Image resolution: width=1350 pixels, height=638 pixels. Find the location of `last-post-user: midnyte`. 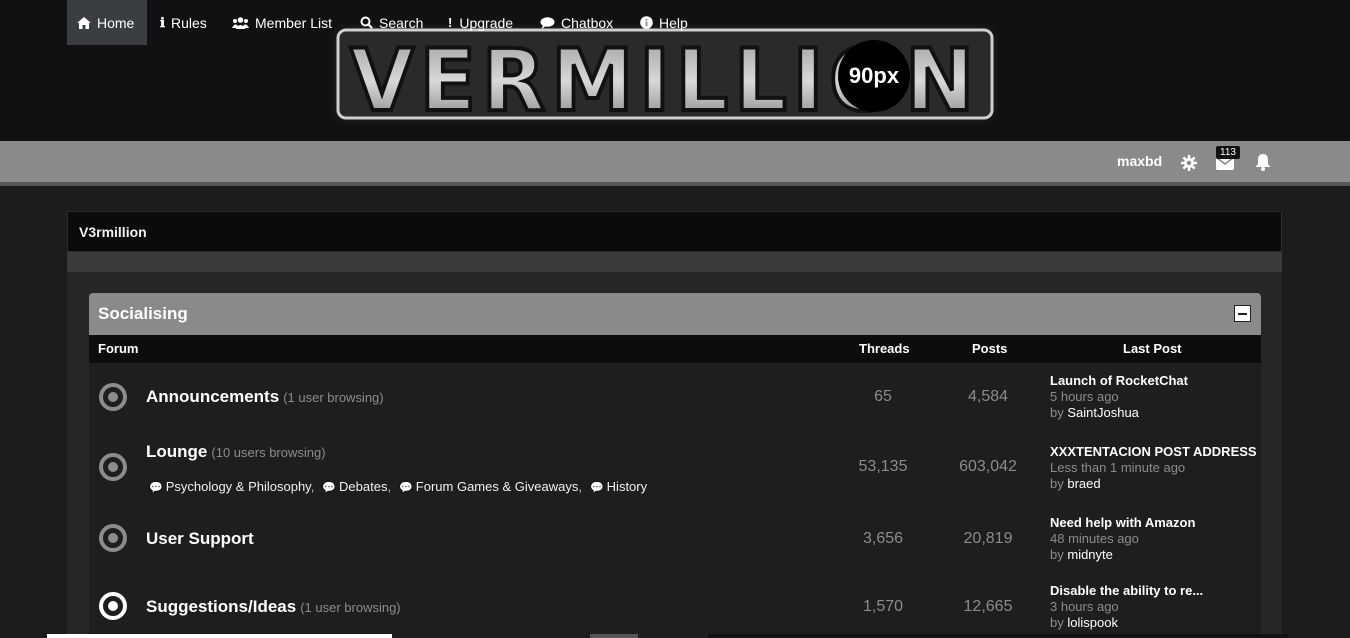

last-post-user: midnyte is located at coordinates (1090, 554).